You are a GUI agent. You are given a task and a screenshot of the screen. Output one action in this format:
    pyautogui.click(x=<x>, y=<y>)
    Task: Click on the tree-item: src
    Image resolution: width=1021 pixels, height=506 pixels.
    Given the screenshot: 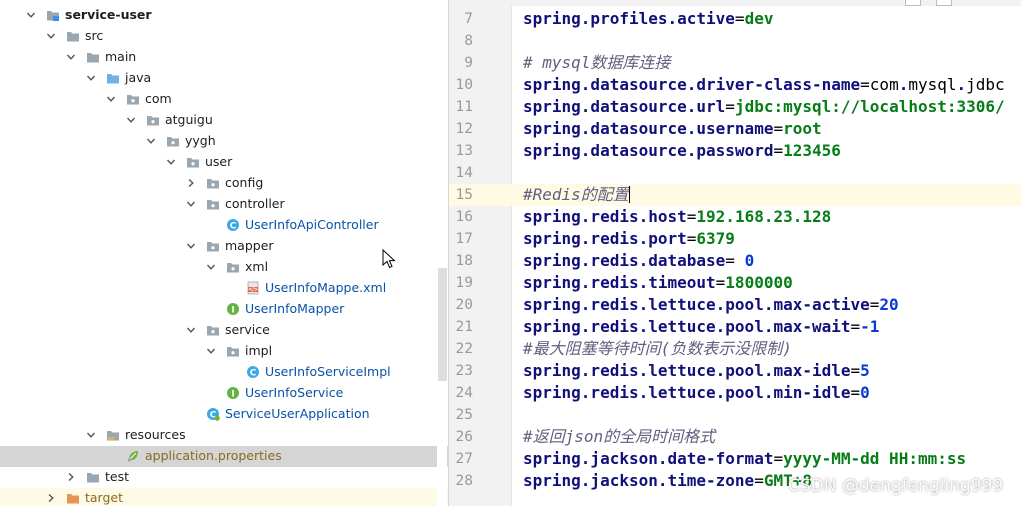 What is the action you would take?
    pyautogui.click(x=224, y=36)
    